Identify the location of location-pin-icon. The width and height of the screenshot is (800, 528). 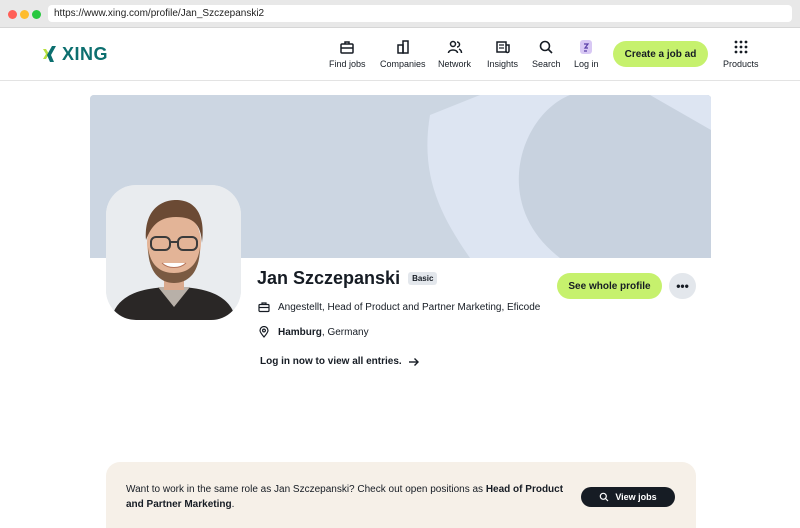
(264, 332).